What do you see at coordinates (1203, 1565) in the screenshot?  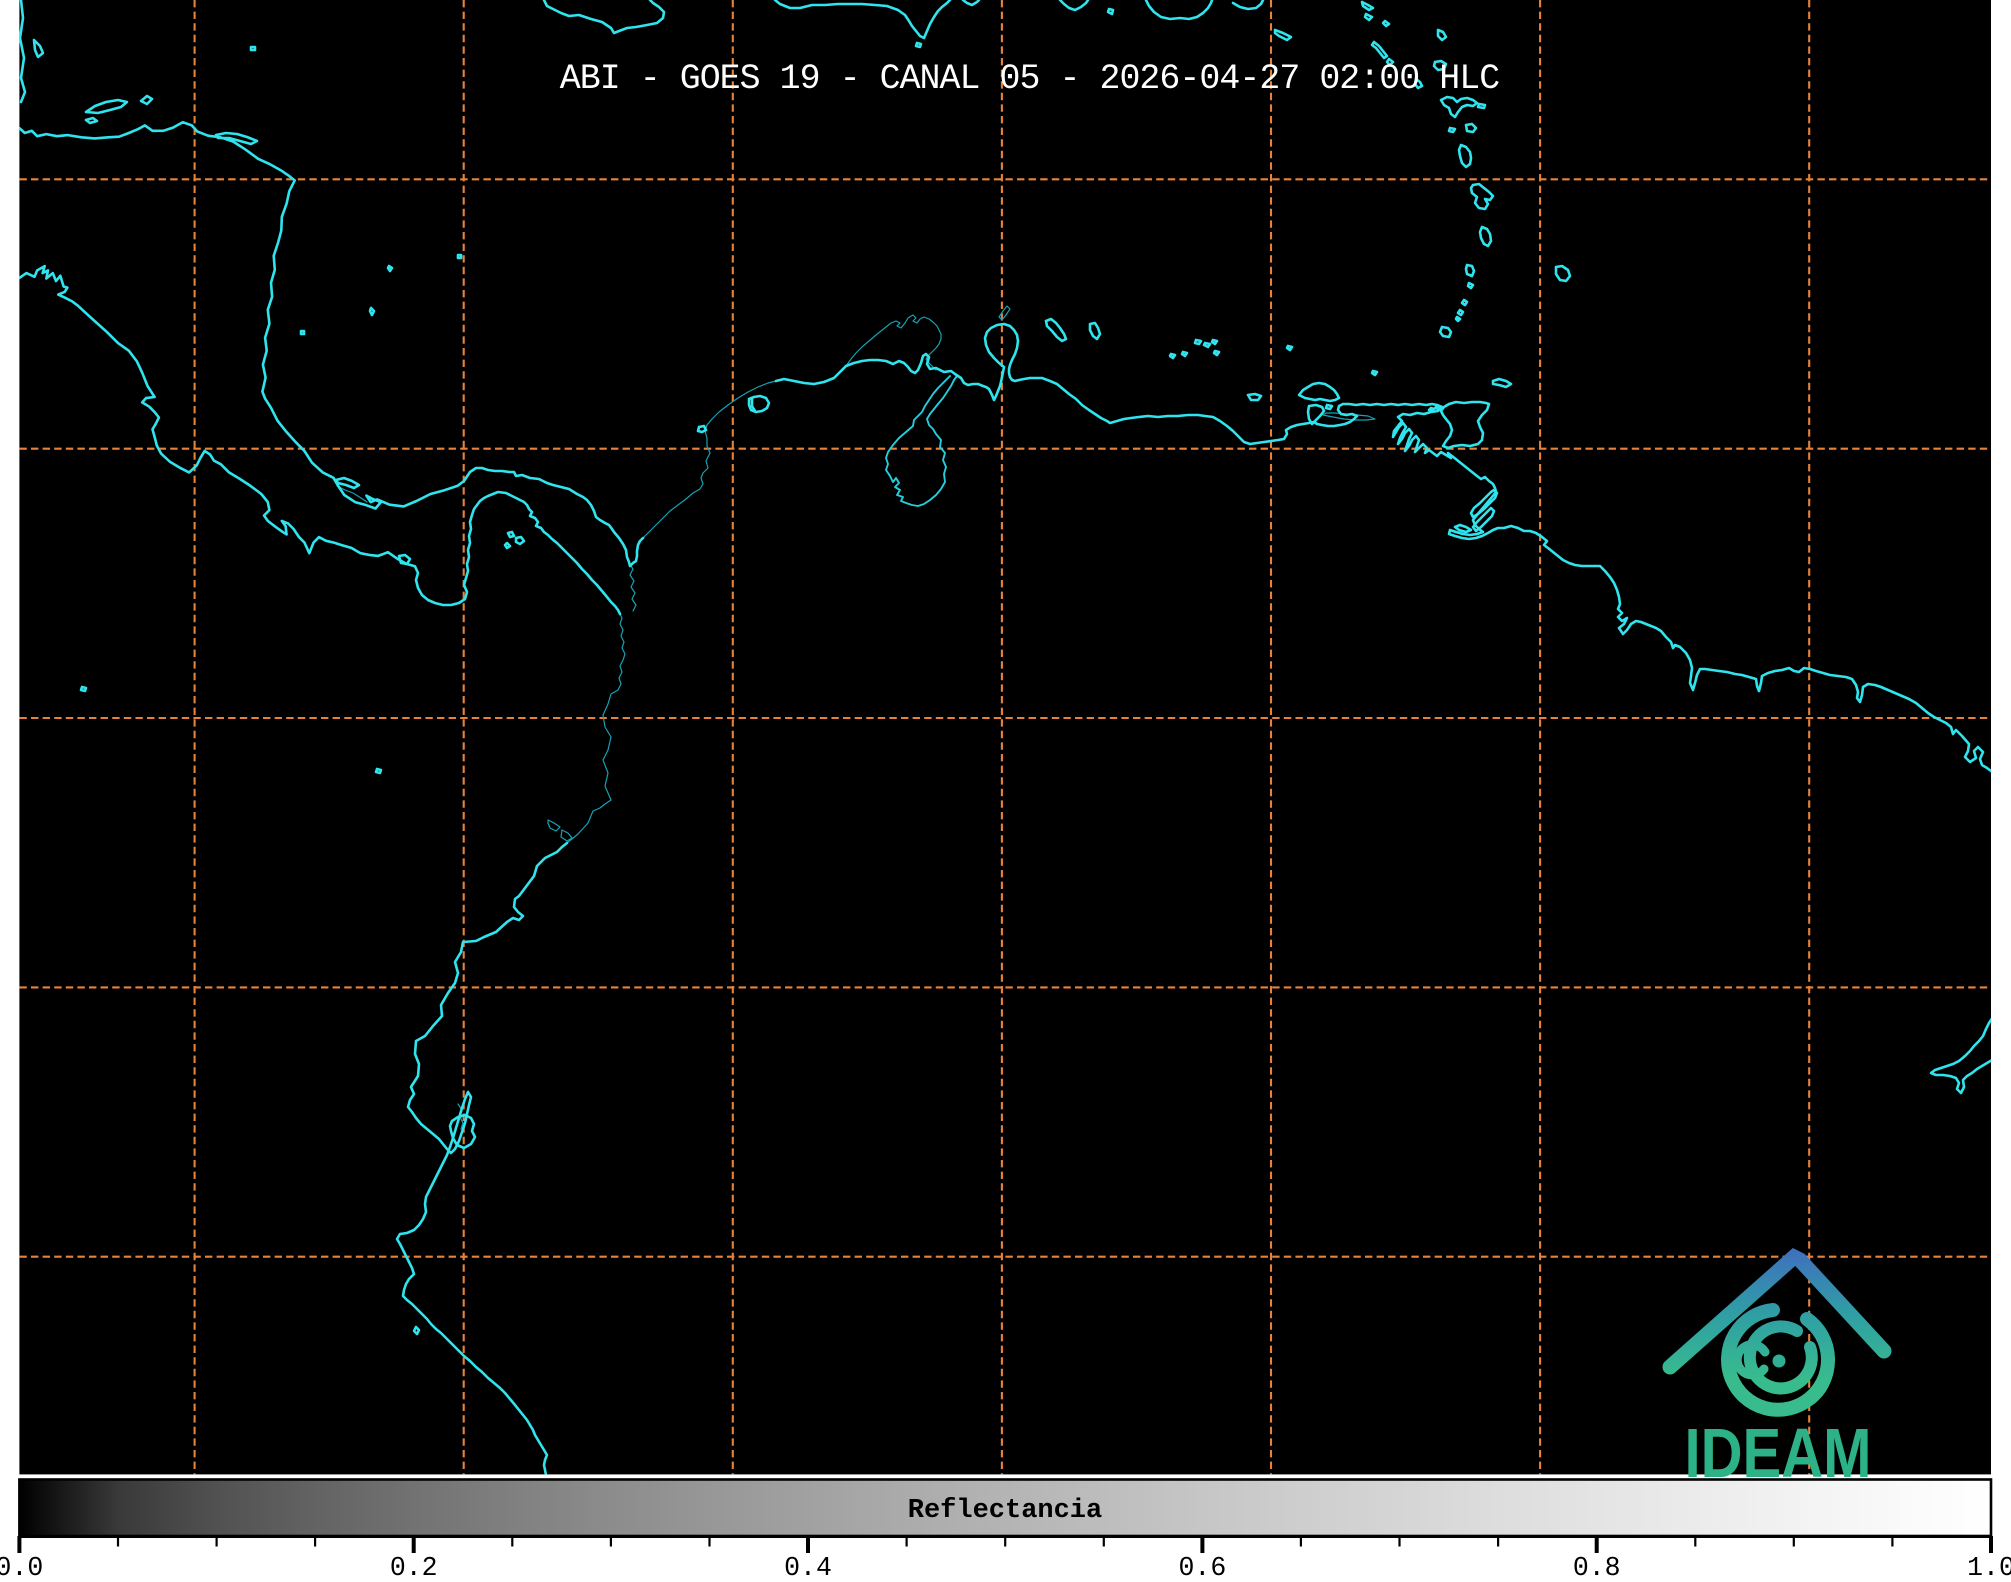 I see `svg-text: 0.6` at bounding box center [1203, 1565].